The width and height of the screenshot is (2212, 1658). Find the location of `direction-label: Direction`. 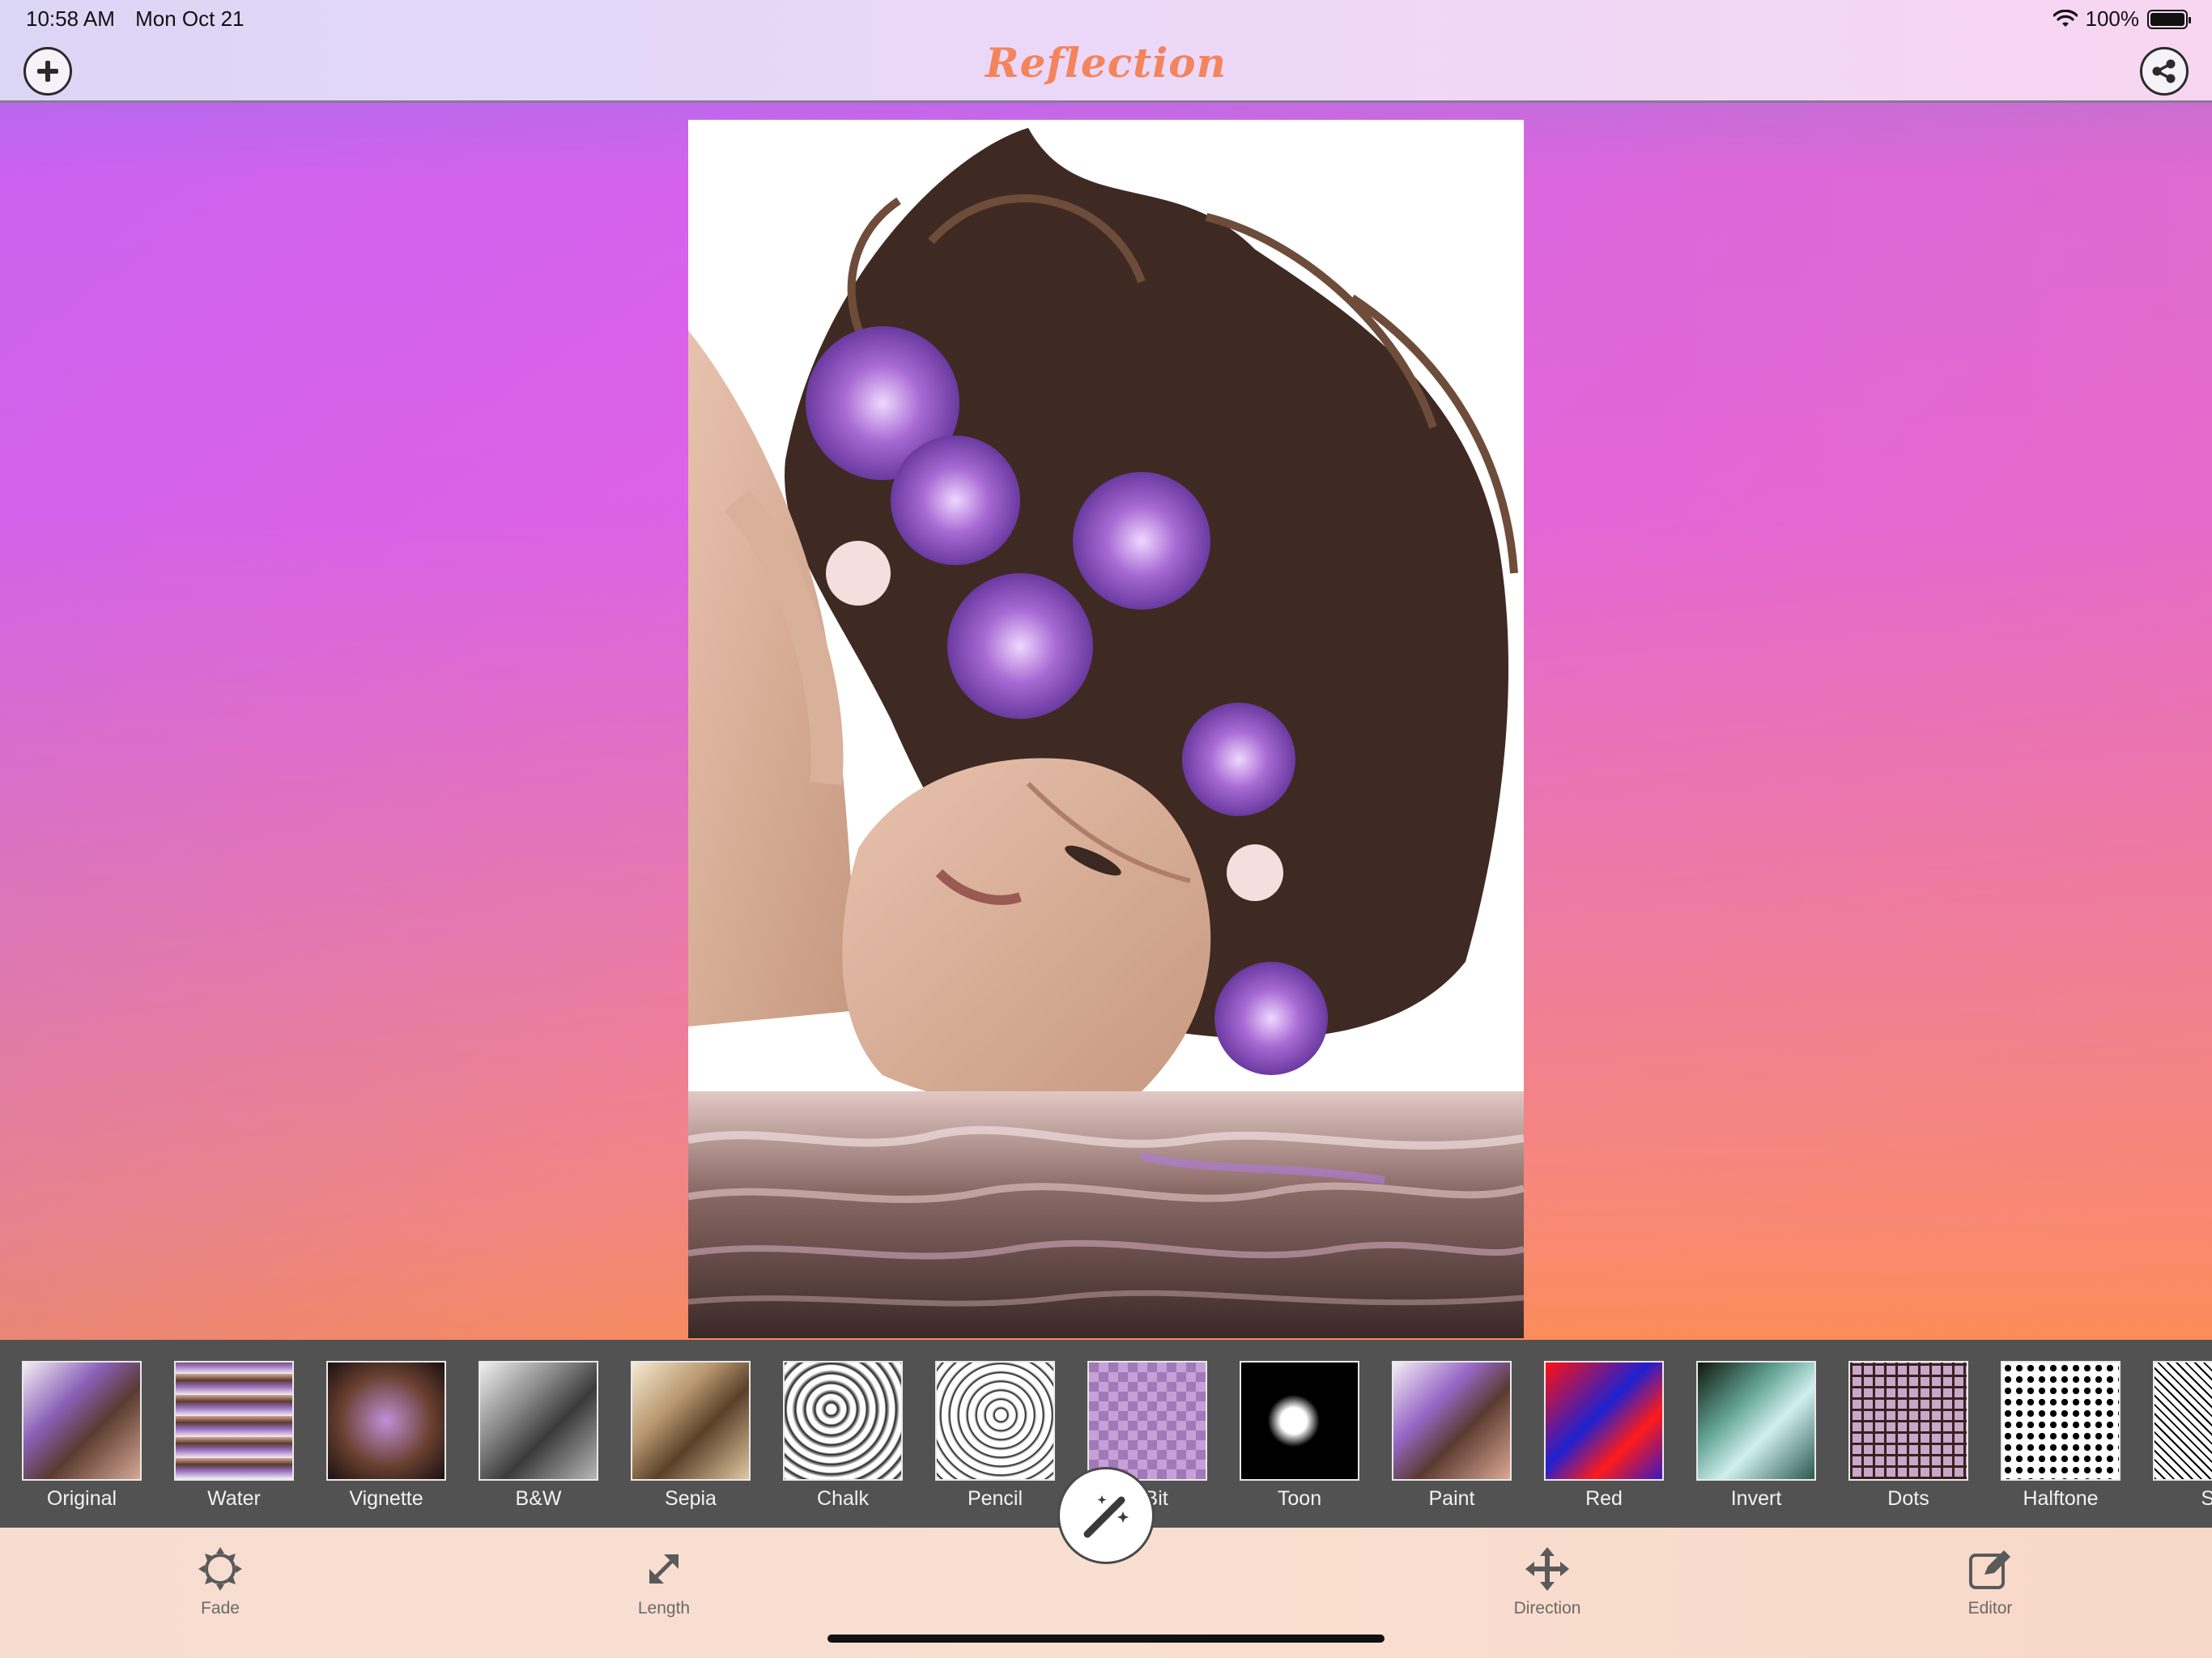

direction-label: Direction is located at coordinates (1547, 1608).